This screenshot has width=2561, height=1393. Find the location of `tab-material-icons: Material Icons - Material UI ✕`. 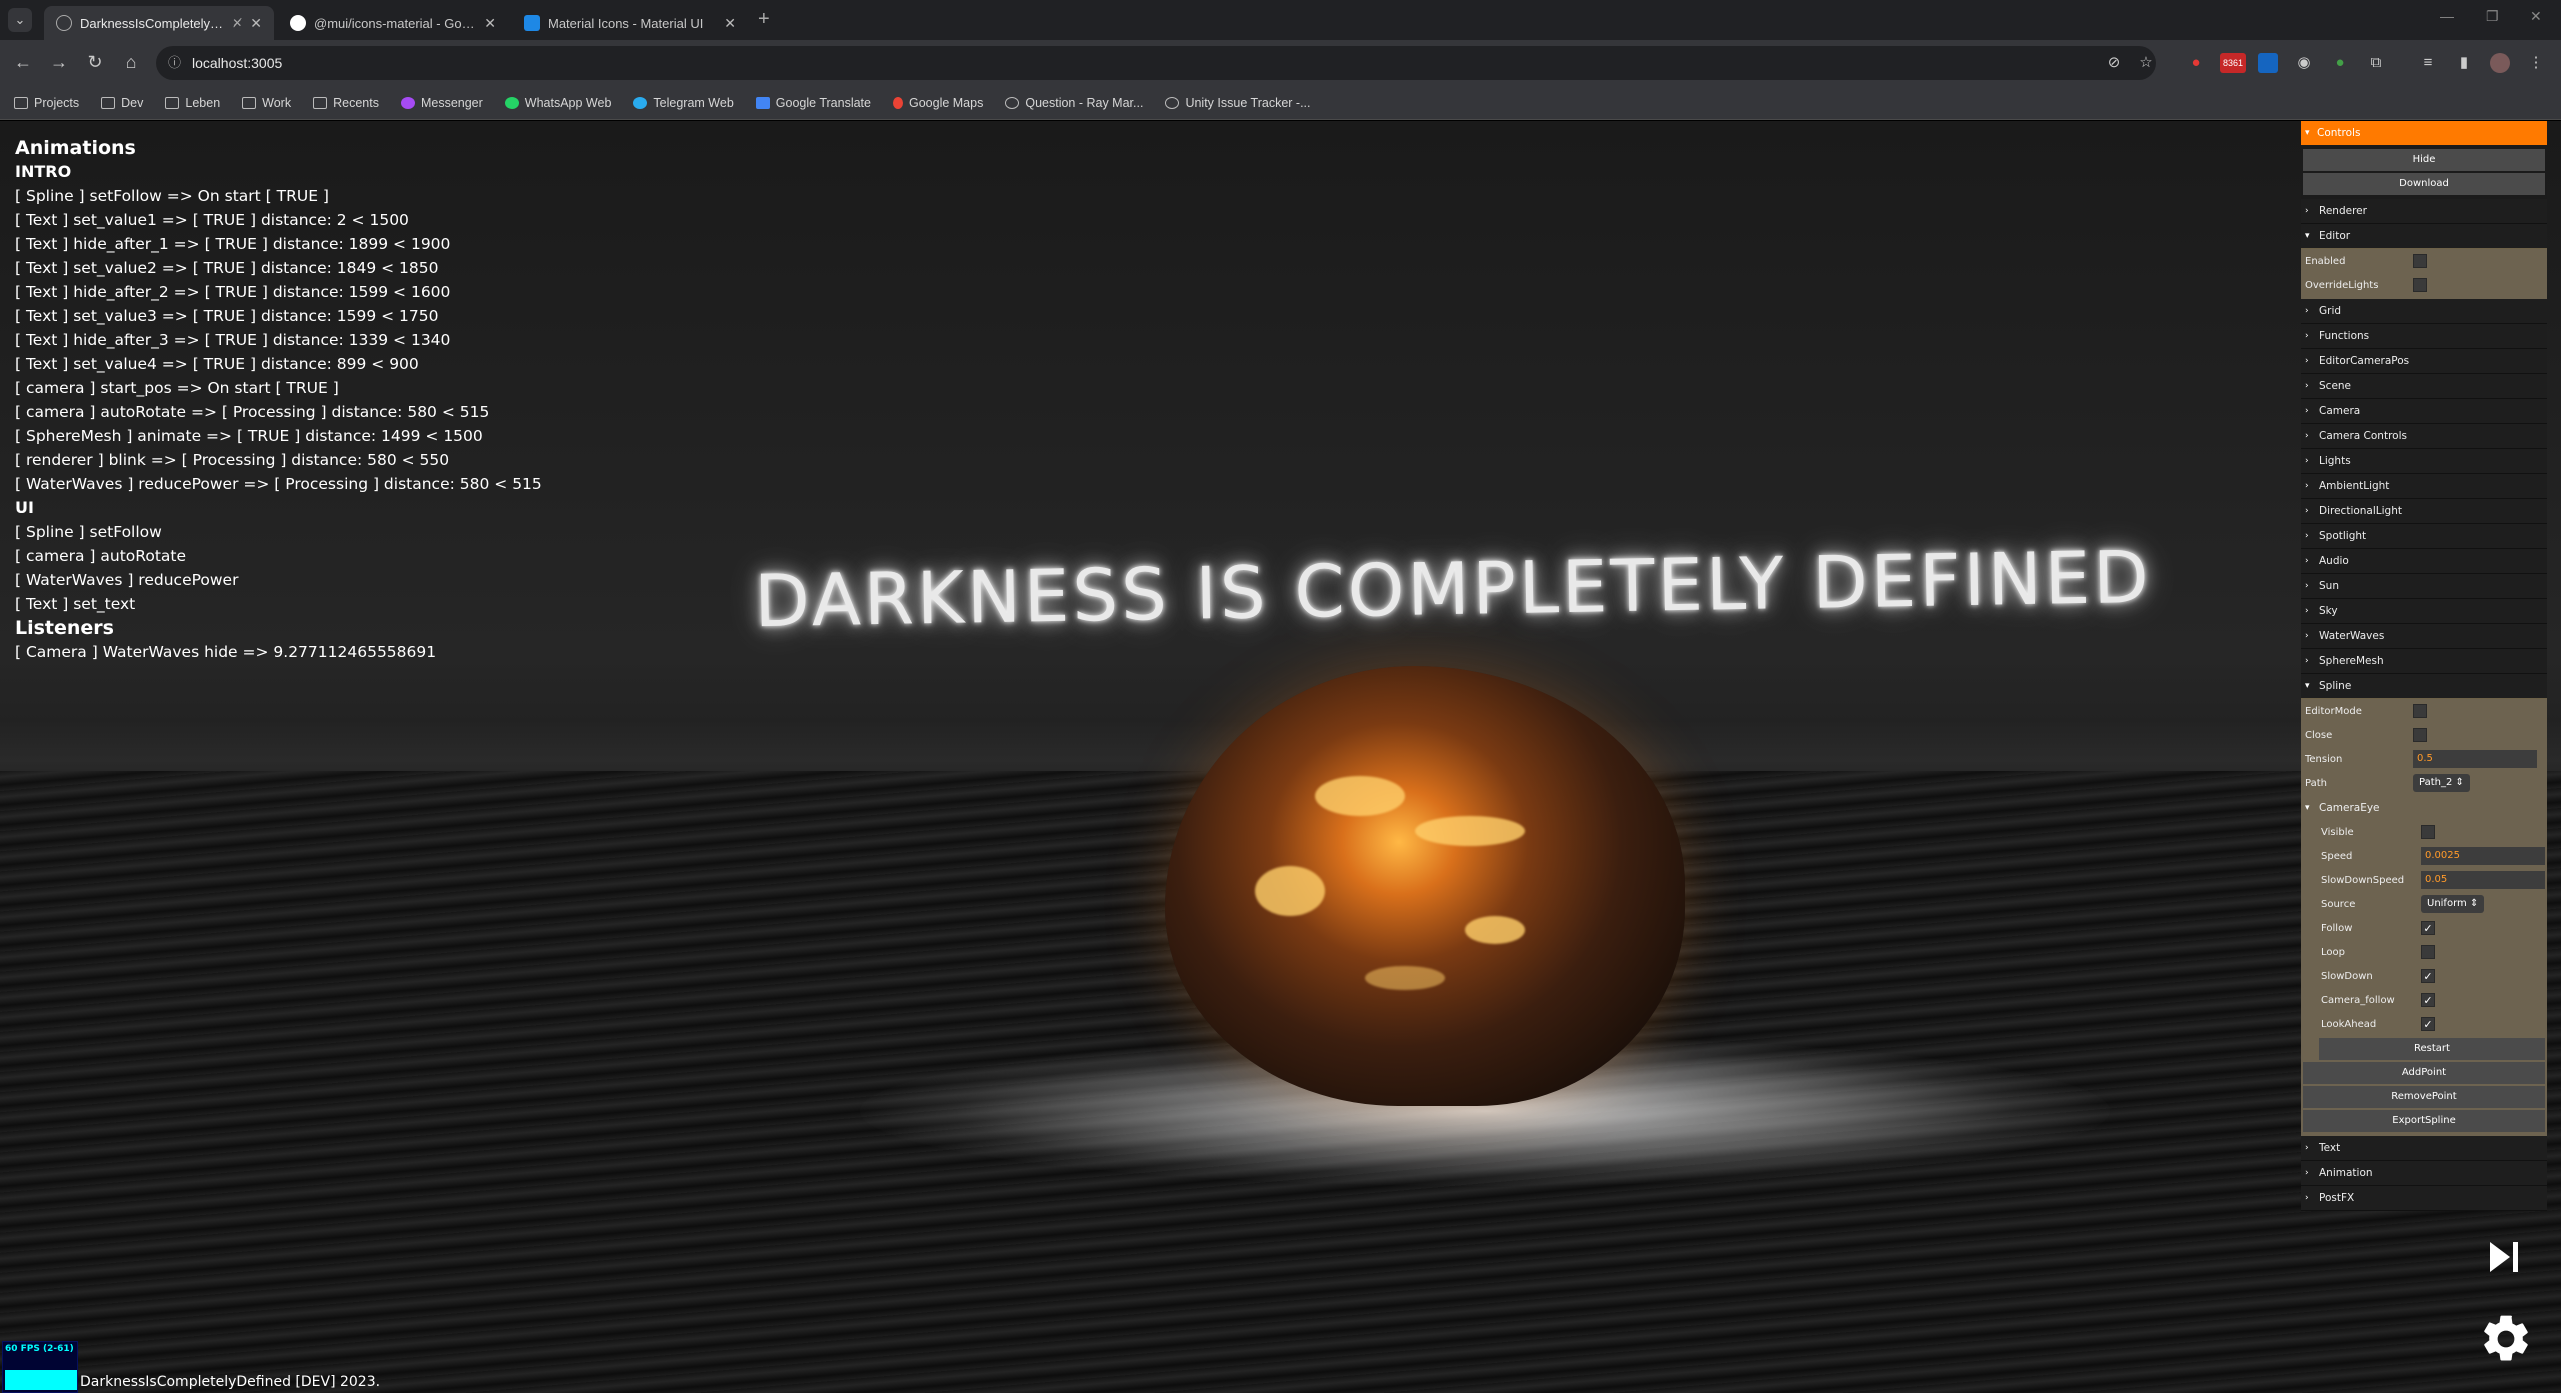

tab-material-icons: Material Icons - Material UI ✕ is located at coordinates (630, 23).